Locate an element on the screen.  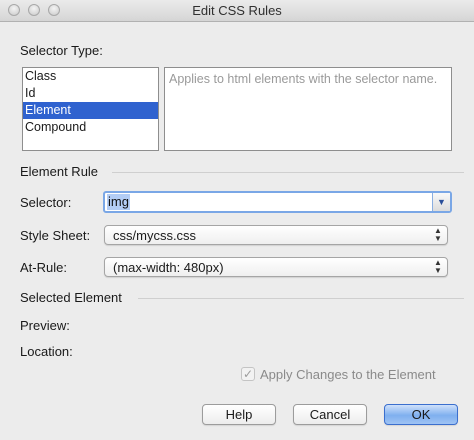
list-item-compound: Compound is located at coordinates (90, 127).